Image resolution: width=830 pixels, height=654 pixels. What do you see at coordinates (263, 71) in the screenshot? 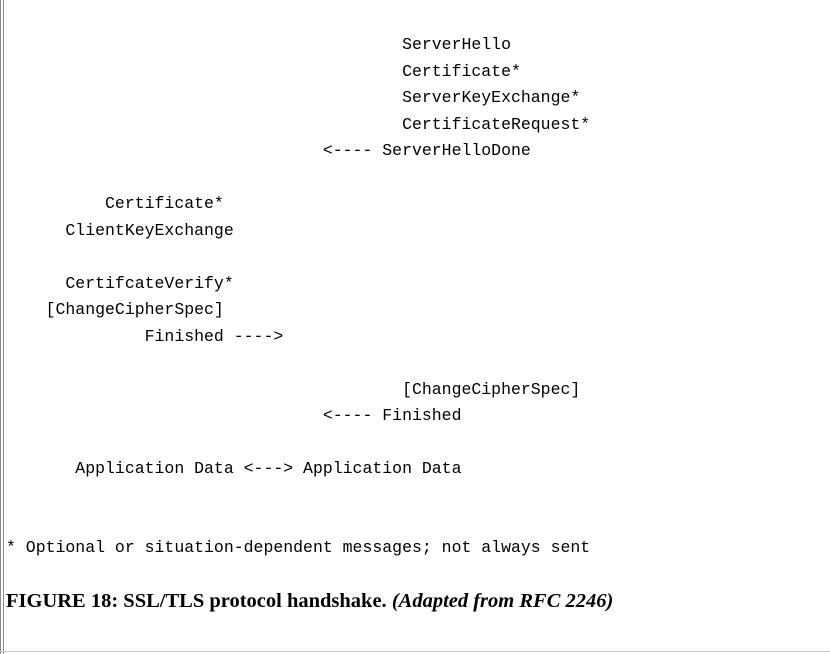
I see `msg-server-certificate: Certificate*` at bounding box center [263, 71].